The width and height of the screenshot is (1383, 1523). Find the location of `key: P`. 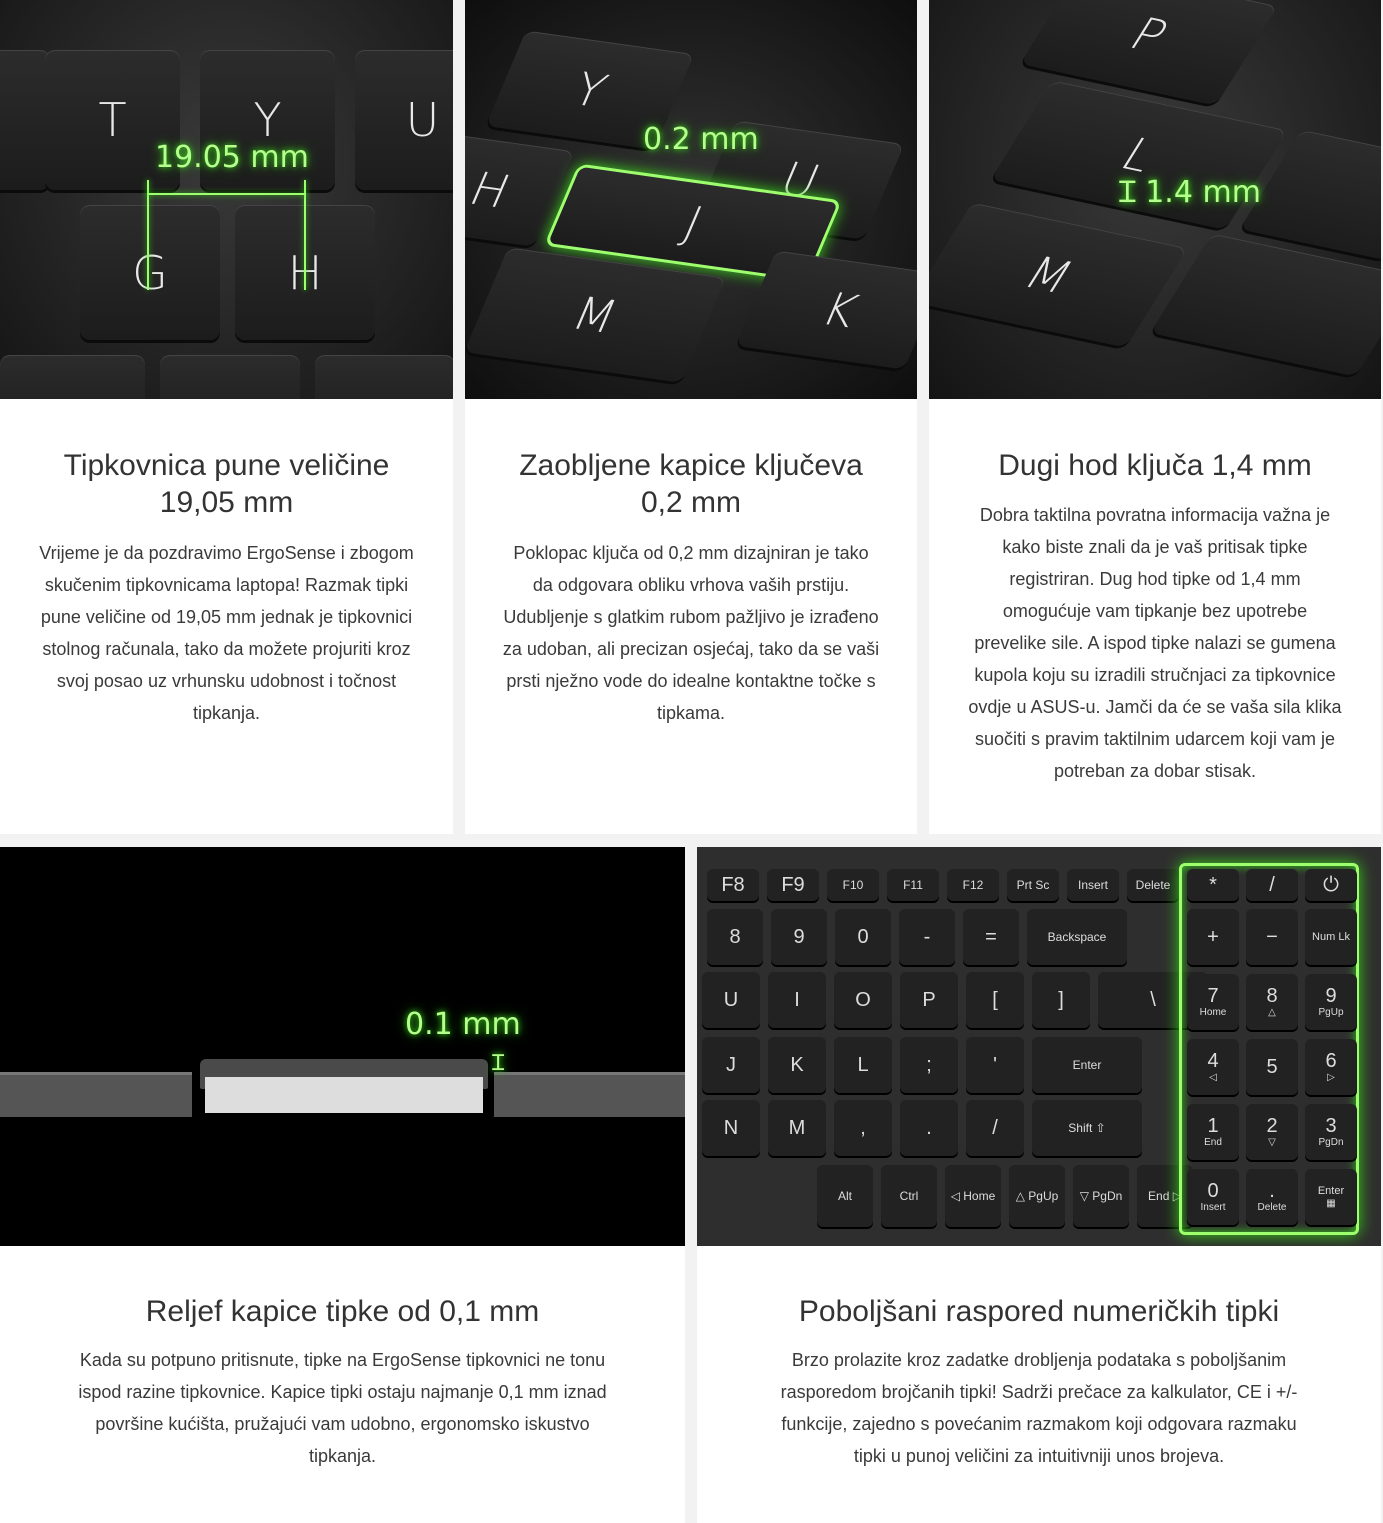

key: P is located at coordinates (929, 1000).